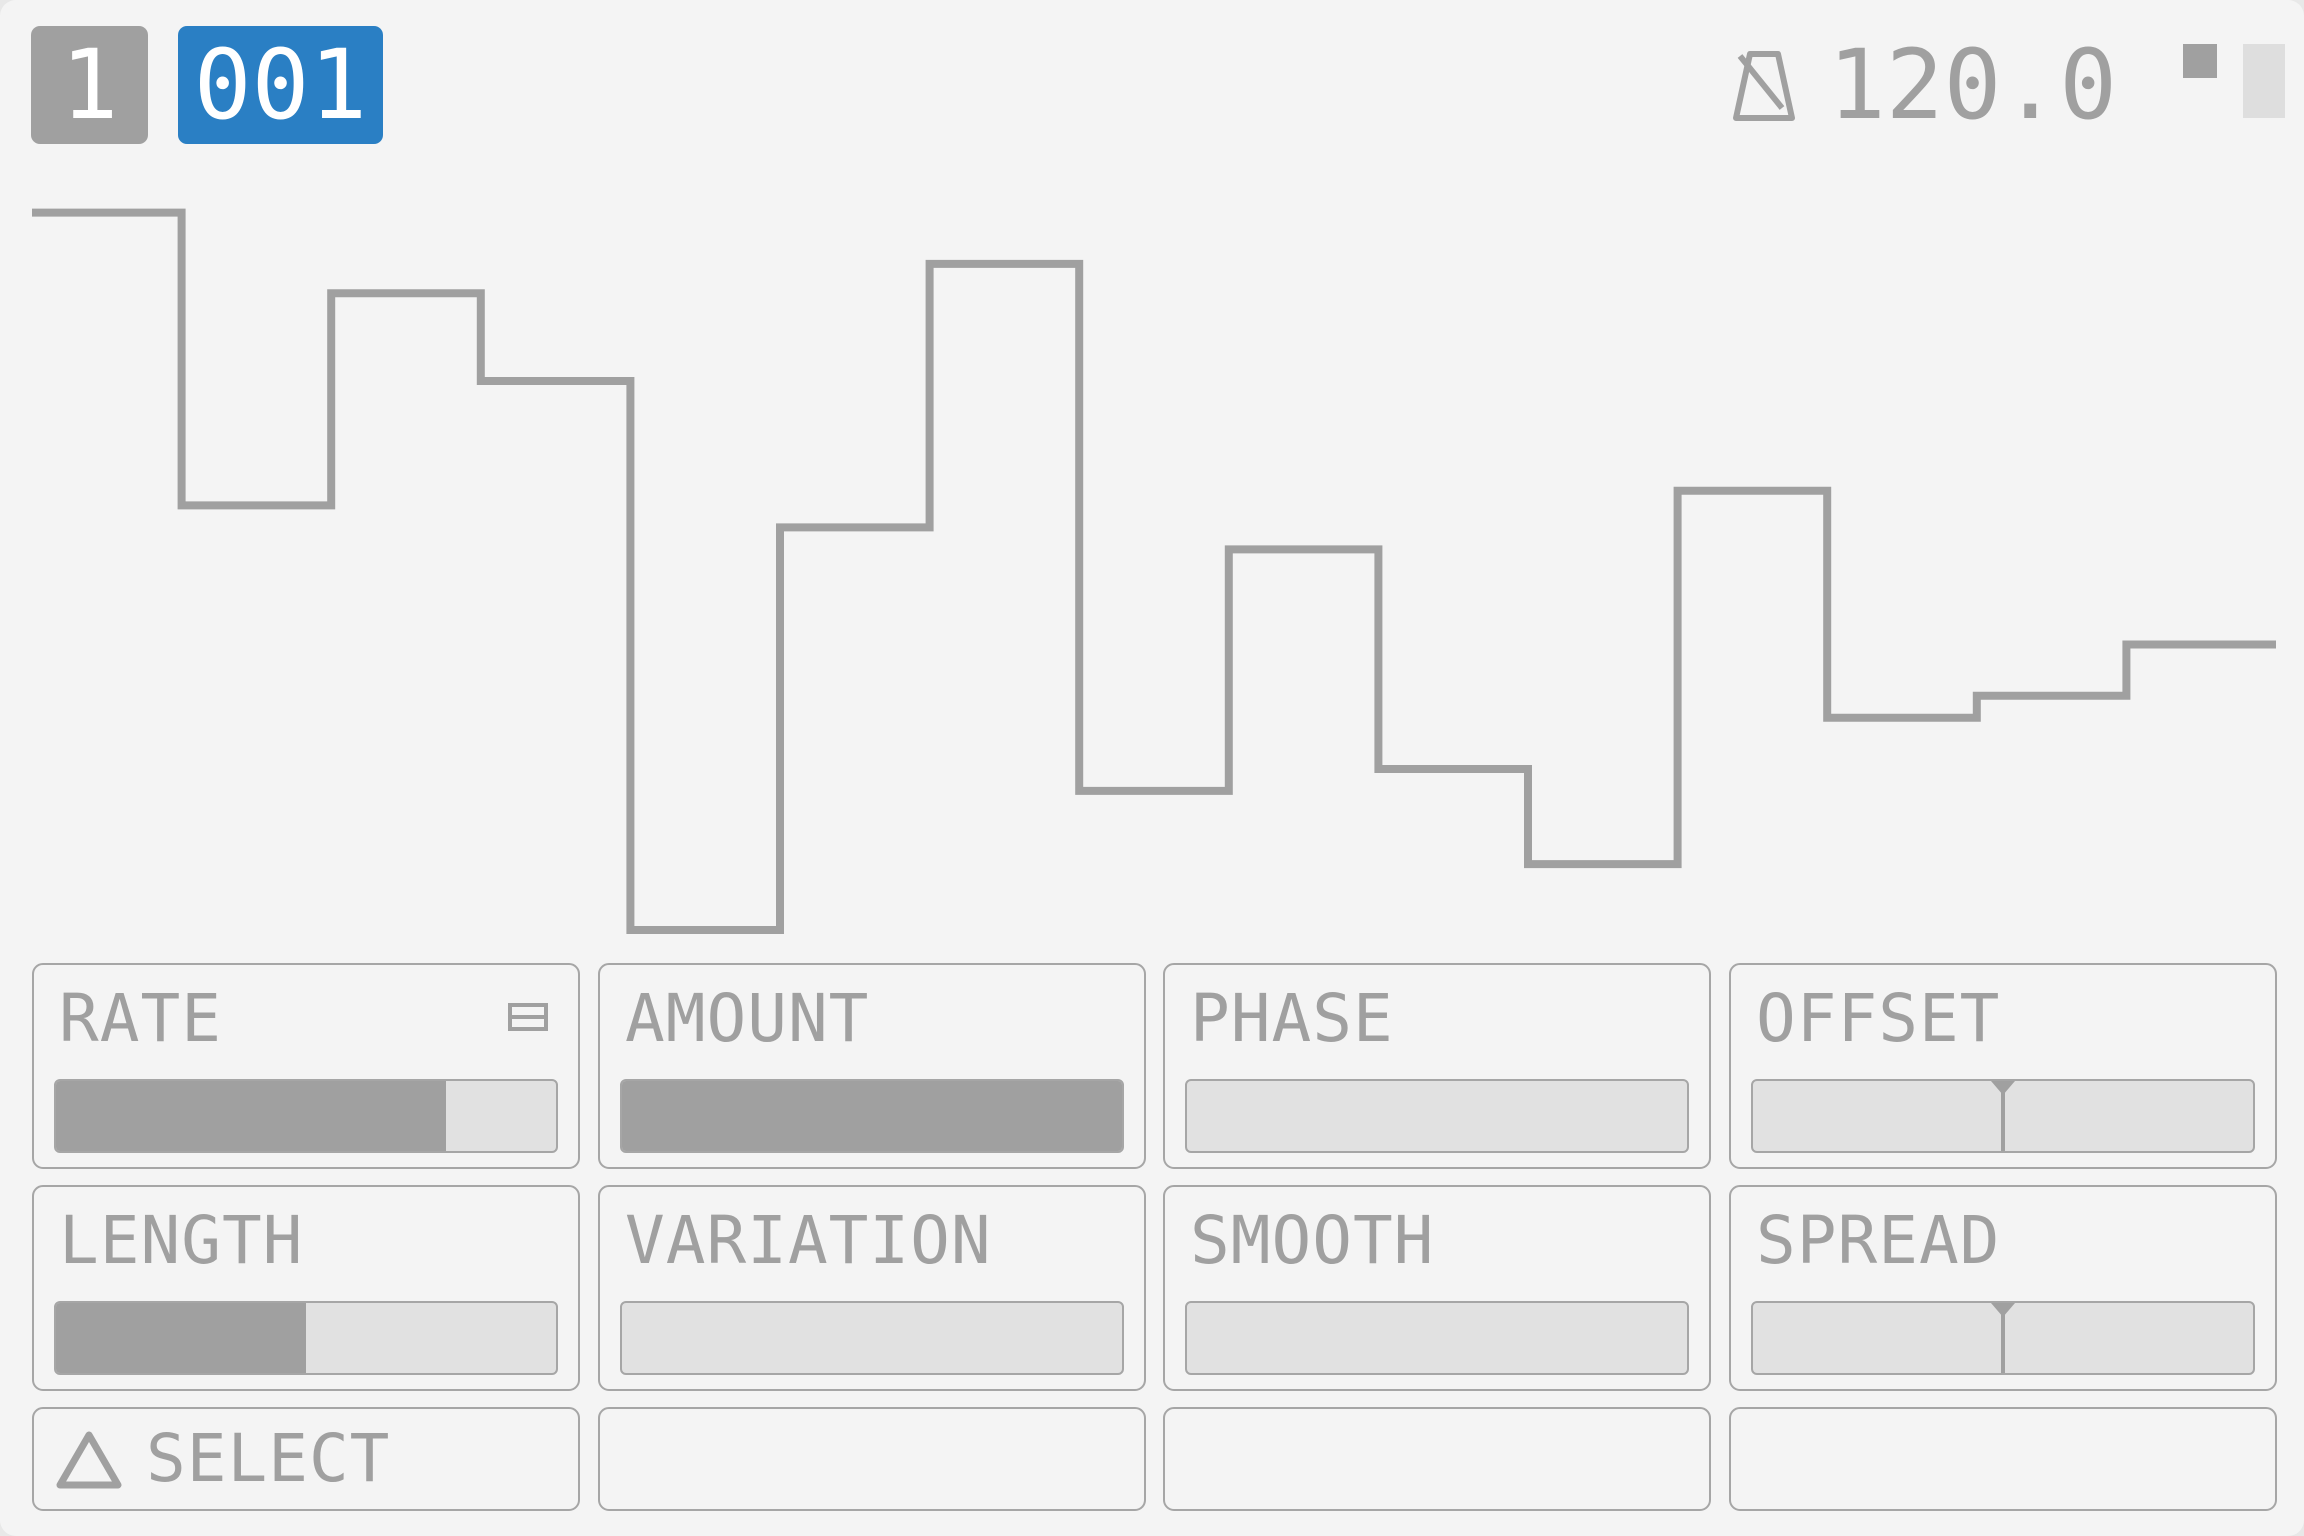 Image resolution: width=2304 pixels, height=1536 pixels. What do you see at coordinates (872, 1288) in the screenshot?
I see `param-variation: VARIATION` at bounding box center [872, 1288].